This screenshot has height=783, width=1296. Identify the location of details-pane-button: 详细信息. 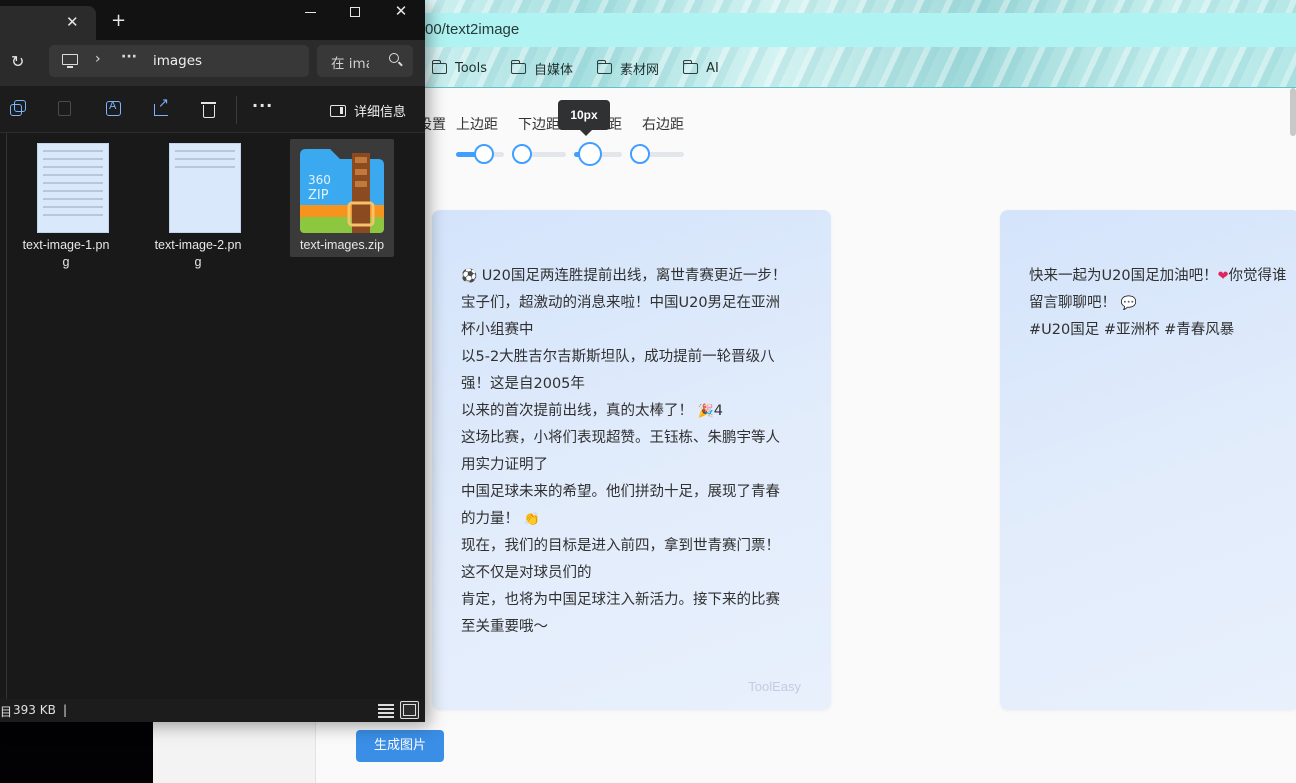
(368, 110).